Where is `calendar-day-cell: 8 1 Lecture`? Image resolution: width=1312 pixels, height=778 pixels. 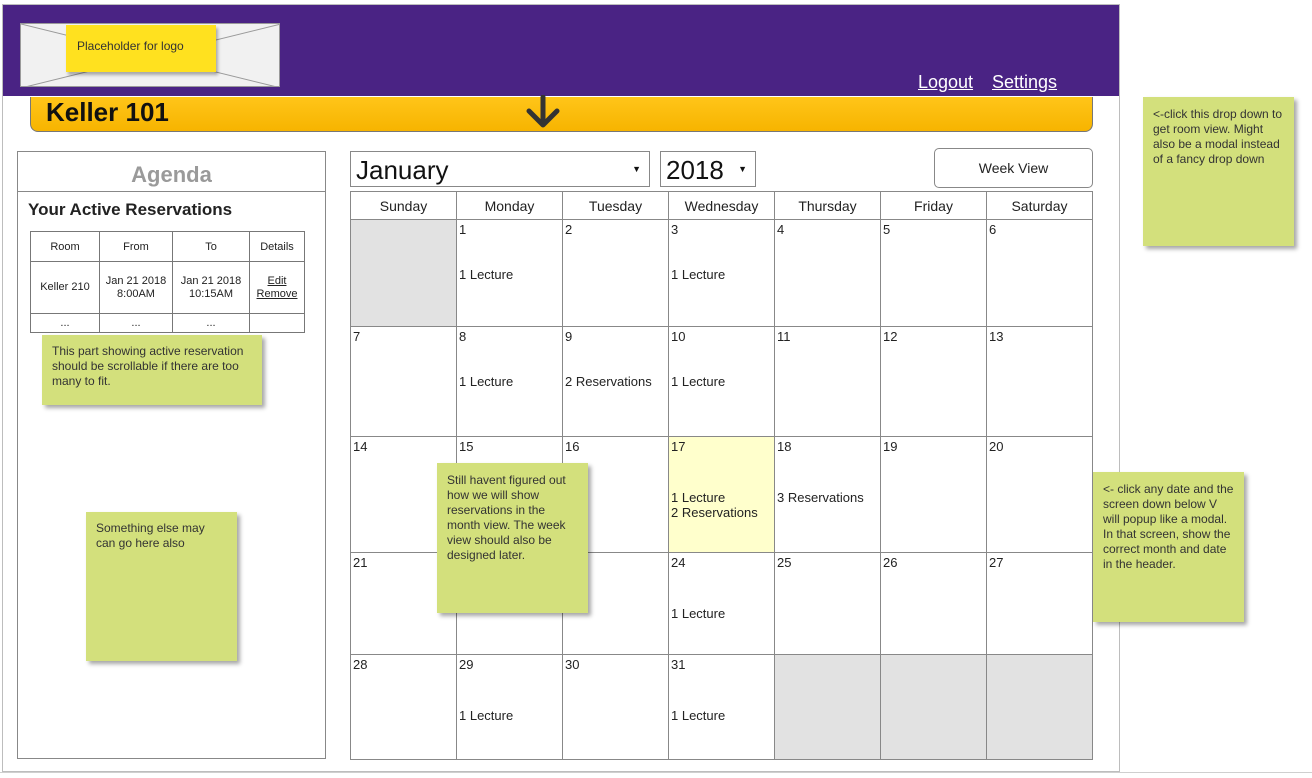 calendar-day-cell: 8 1 Lecture is located at coordinates (509, 381).